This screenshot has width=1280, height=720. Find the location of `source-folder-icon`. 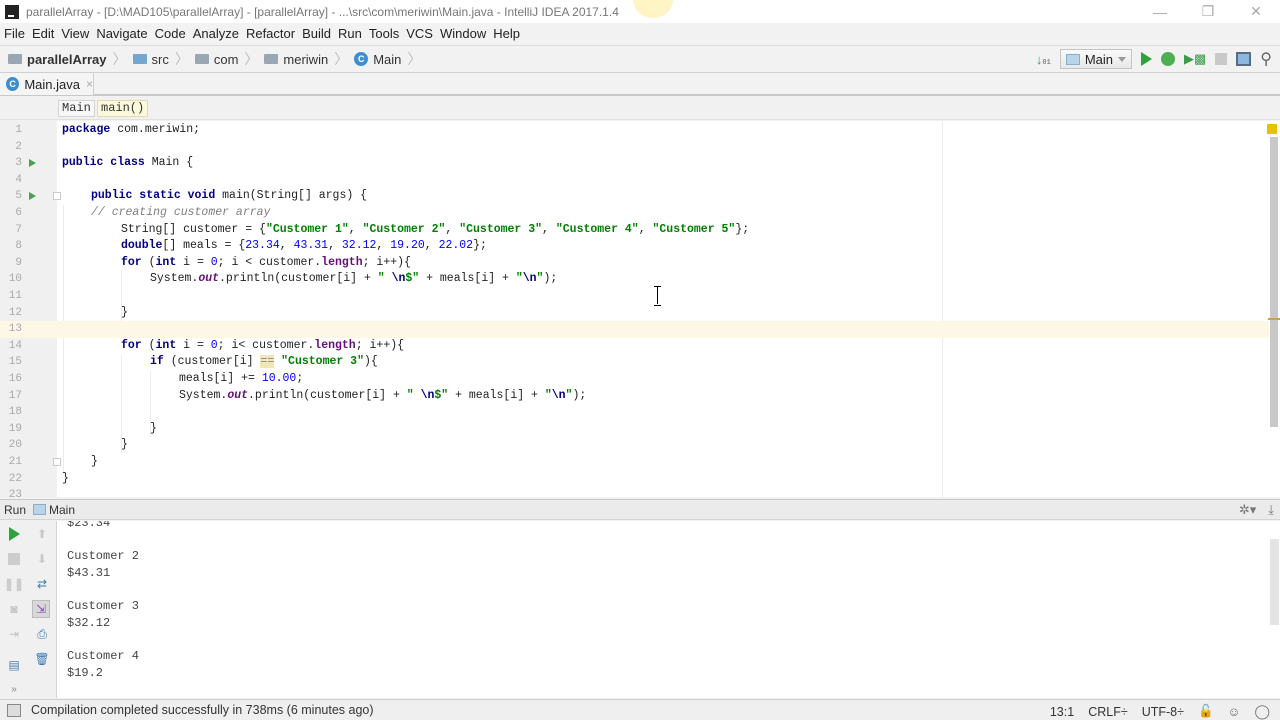

source-folder-icon is located at coordinates (139, 59).